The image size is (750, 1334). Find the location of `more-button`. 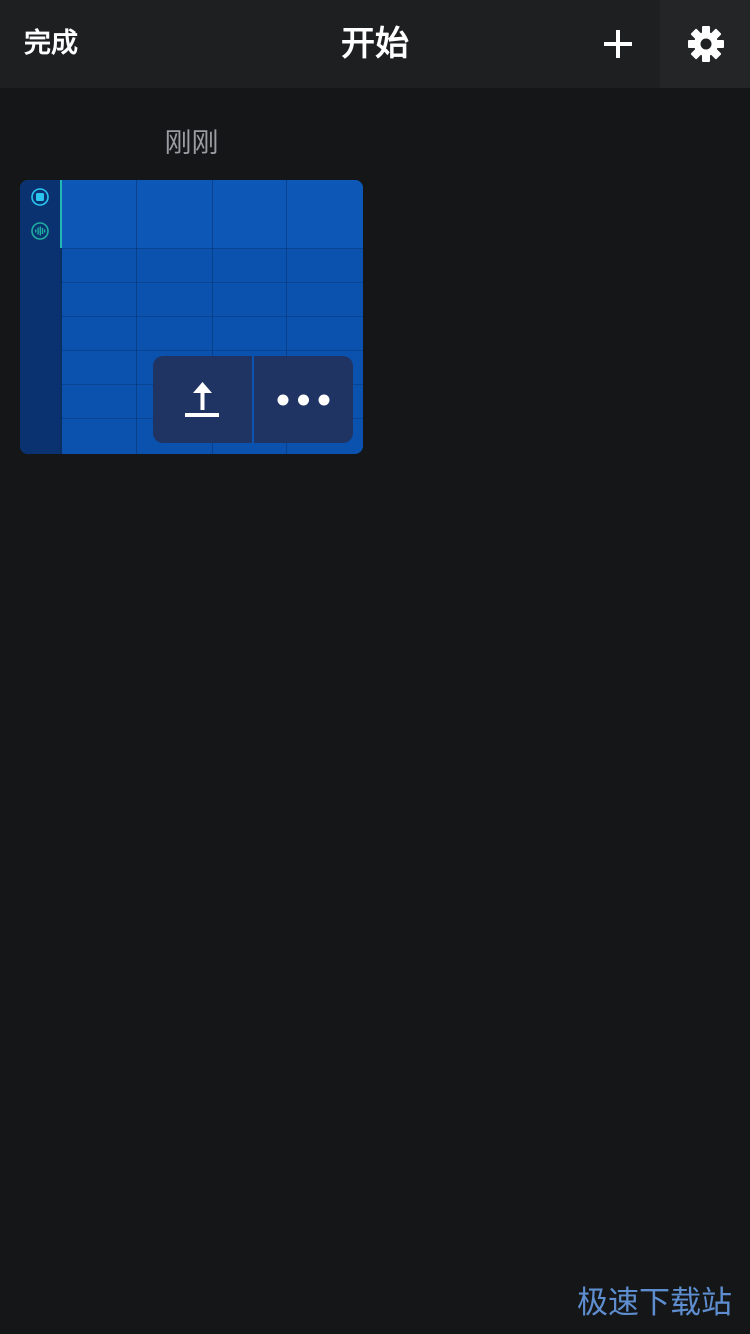

more-button is located at coordinates (303, 399).